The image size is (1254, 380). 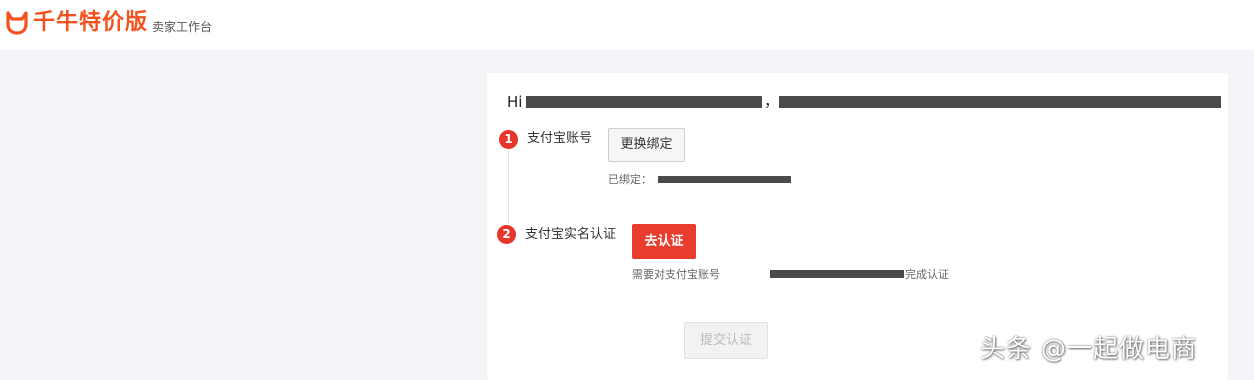 I want to click on step-1-badge: 1, so click(x=508, y=139).